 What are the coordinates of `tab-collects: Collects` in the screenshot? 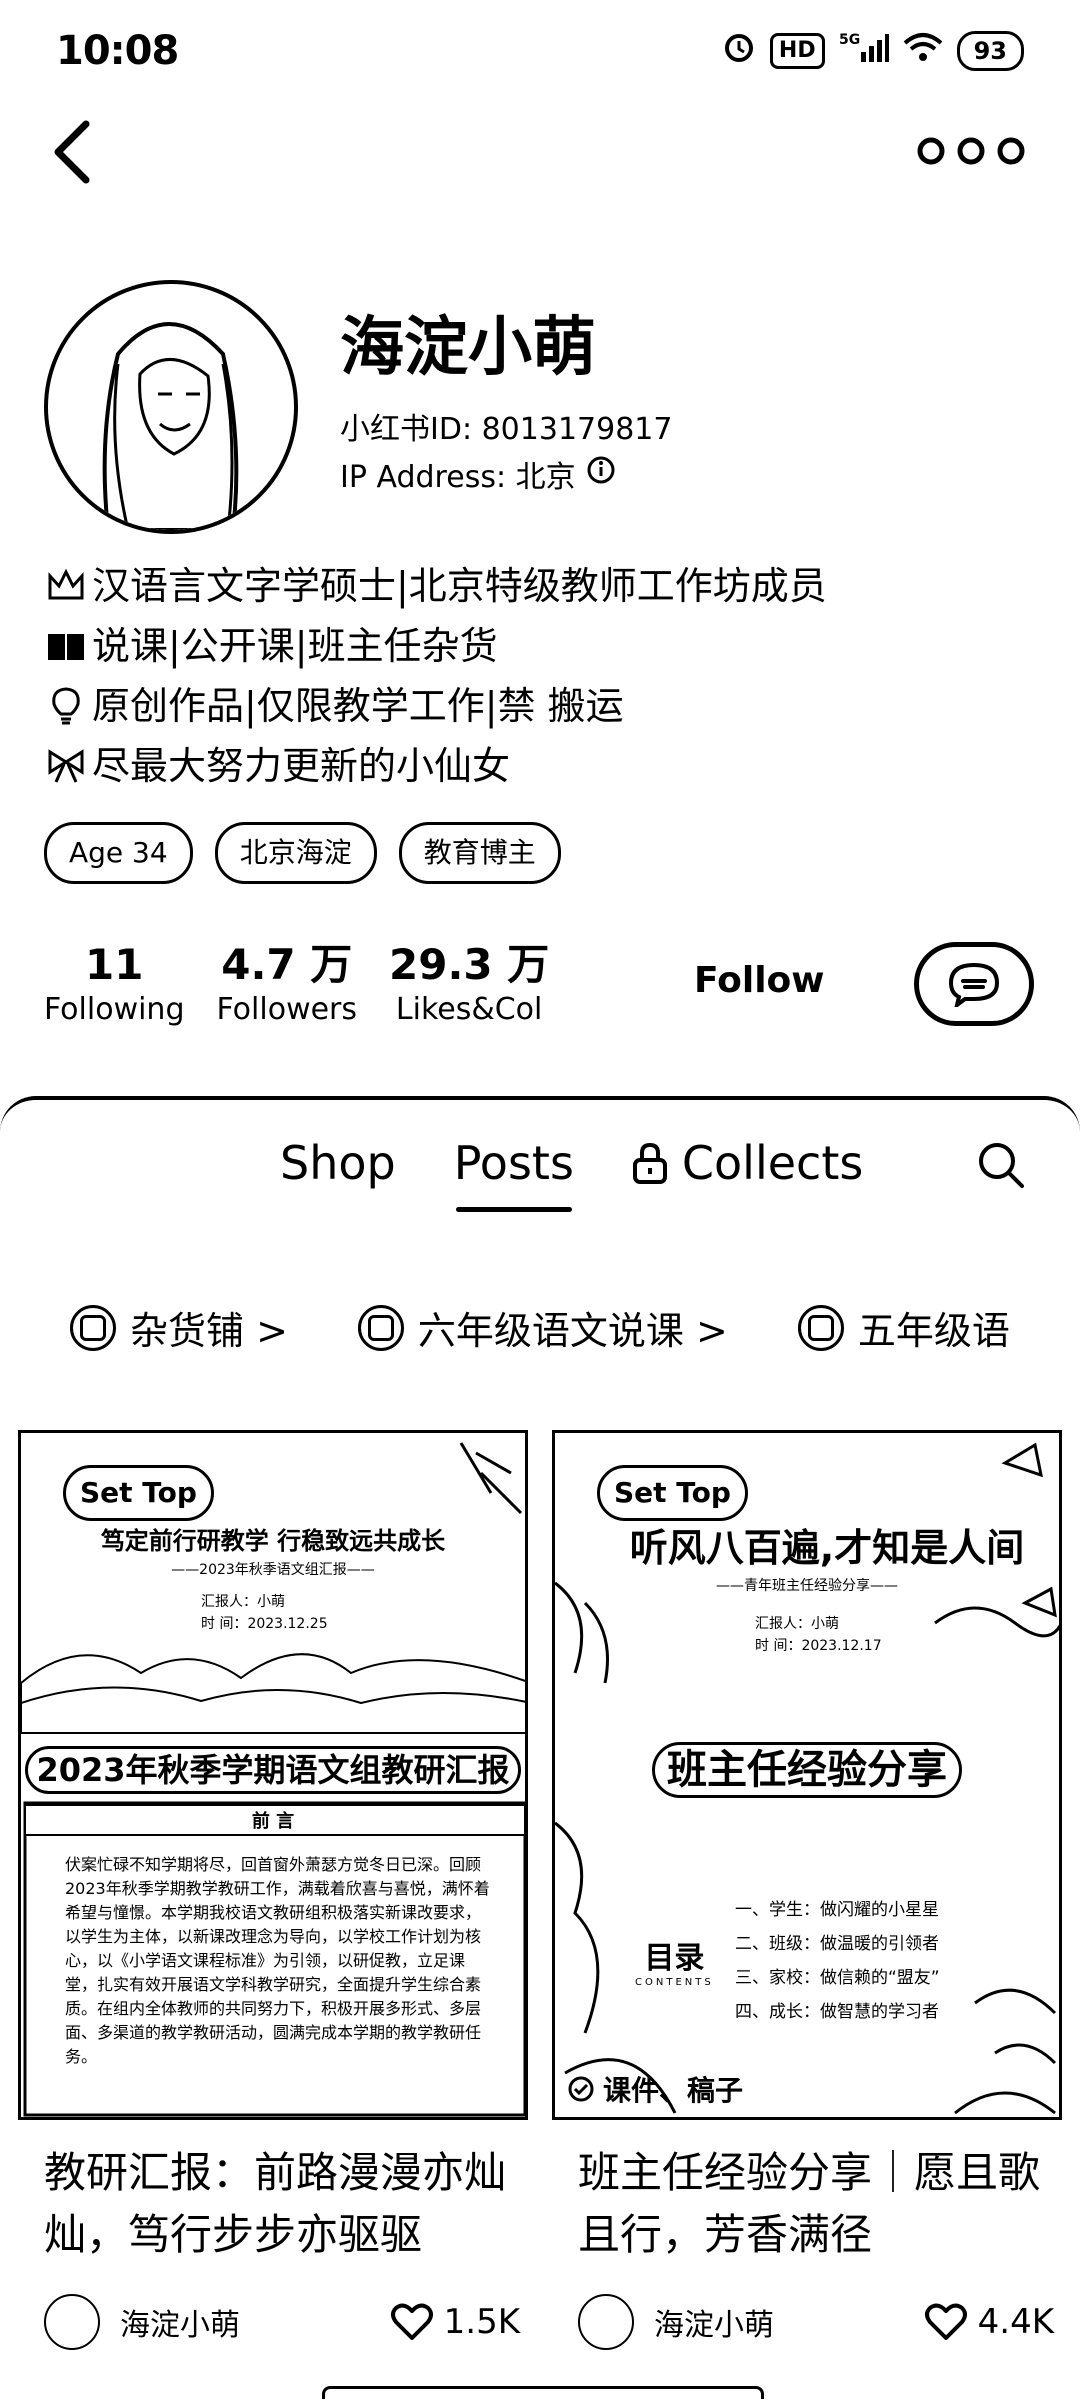 It's located at (747, 1163).